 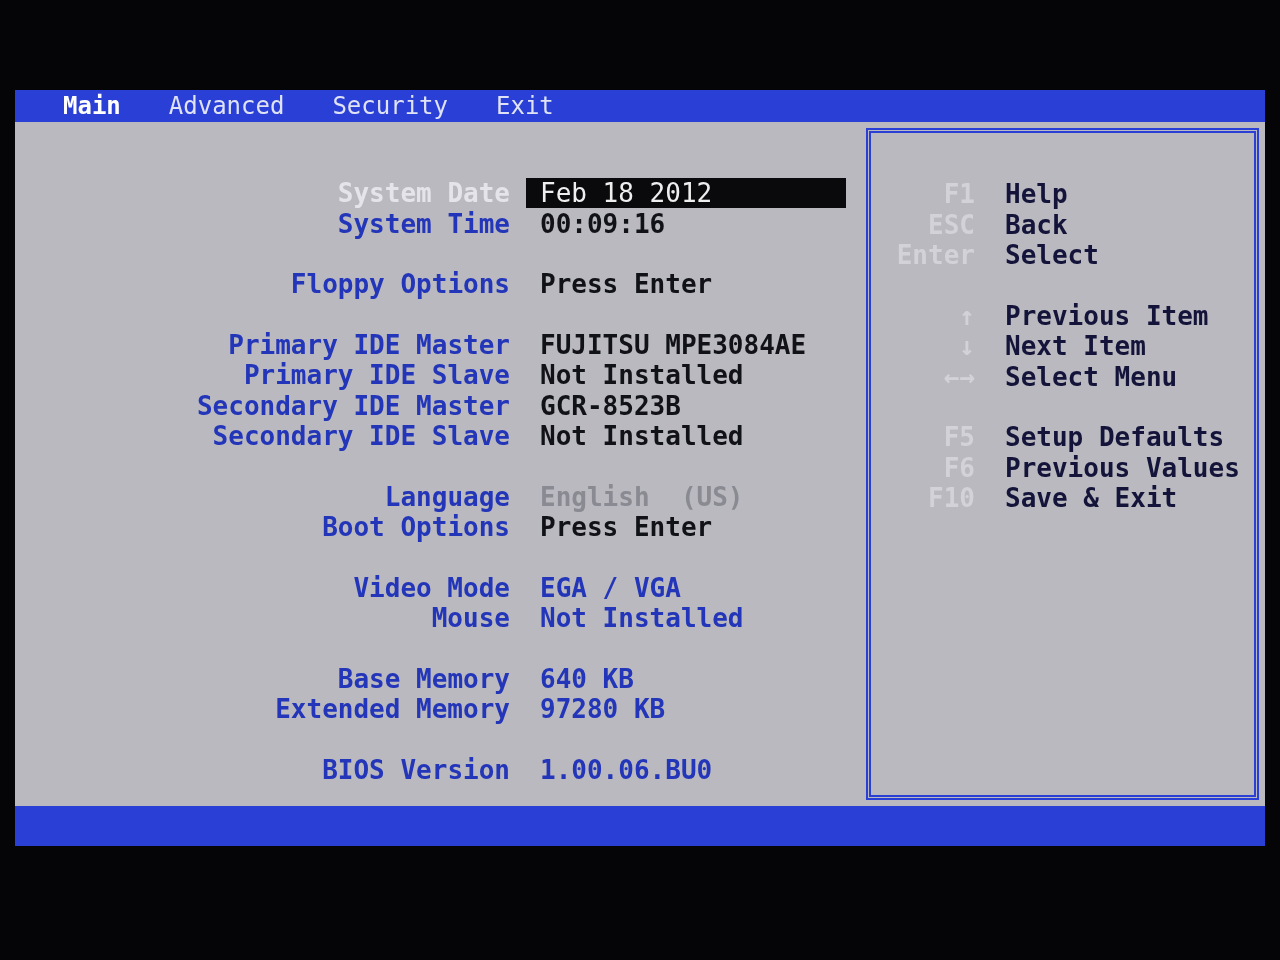 I want to click on setting-value: 00:09:16, so click(x=686, y=223).